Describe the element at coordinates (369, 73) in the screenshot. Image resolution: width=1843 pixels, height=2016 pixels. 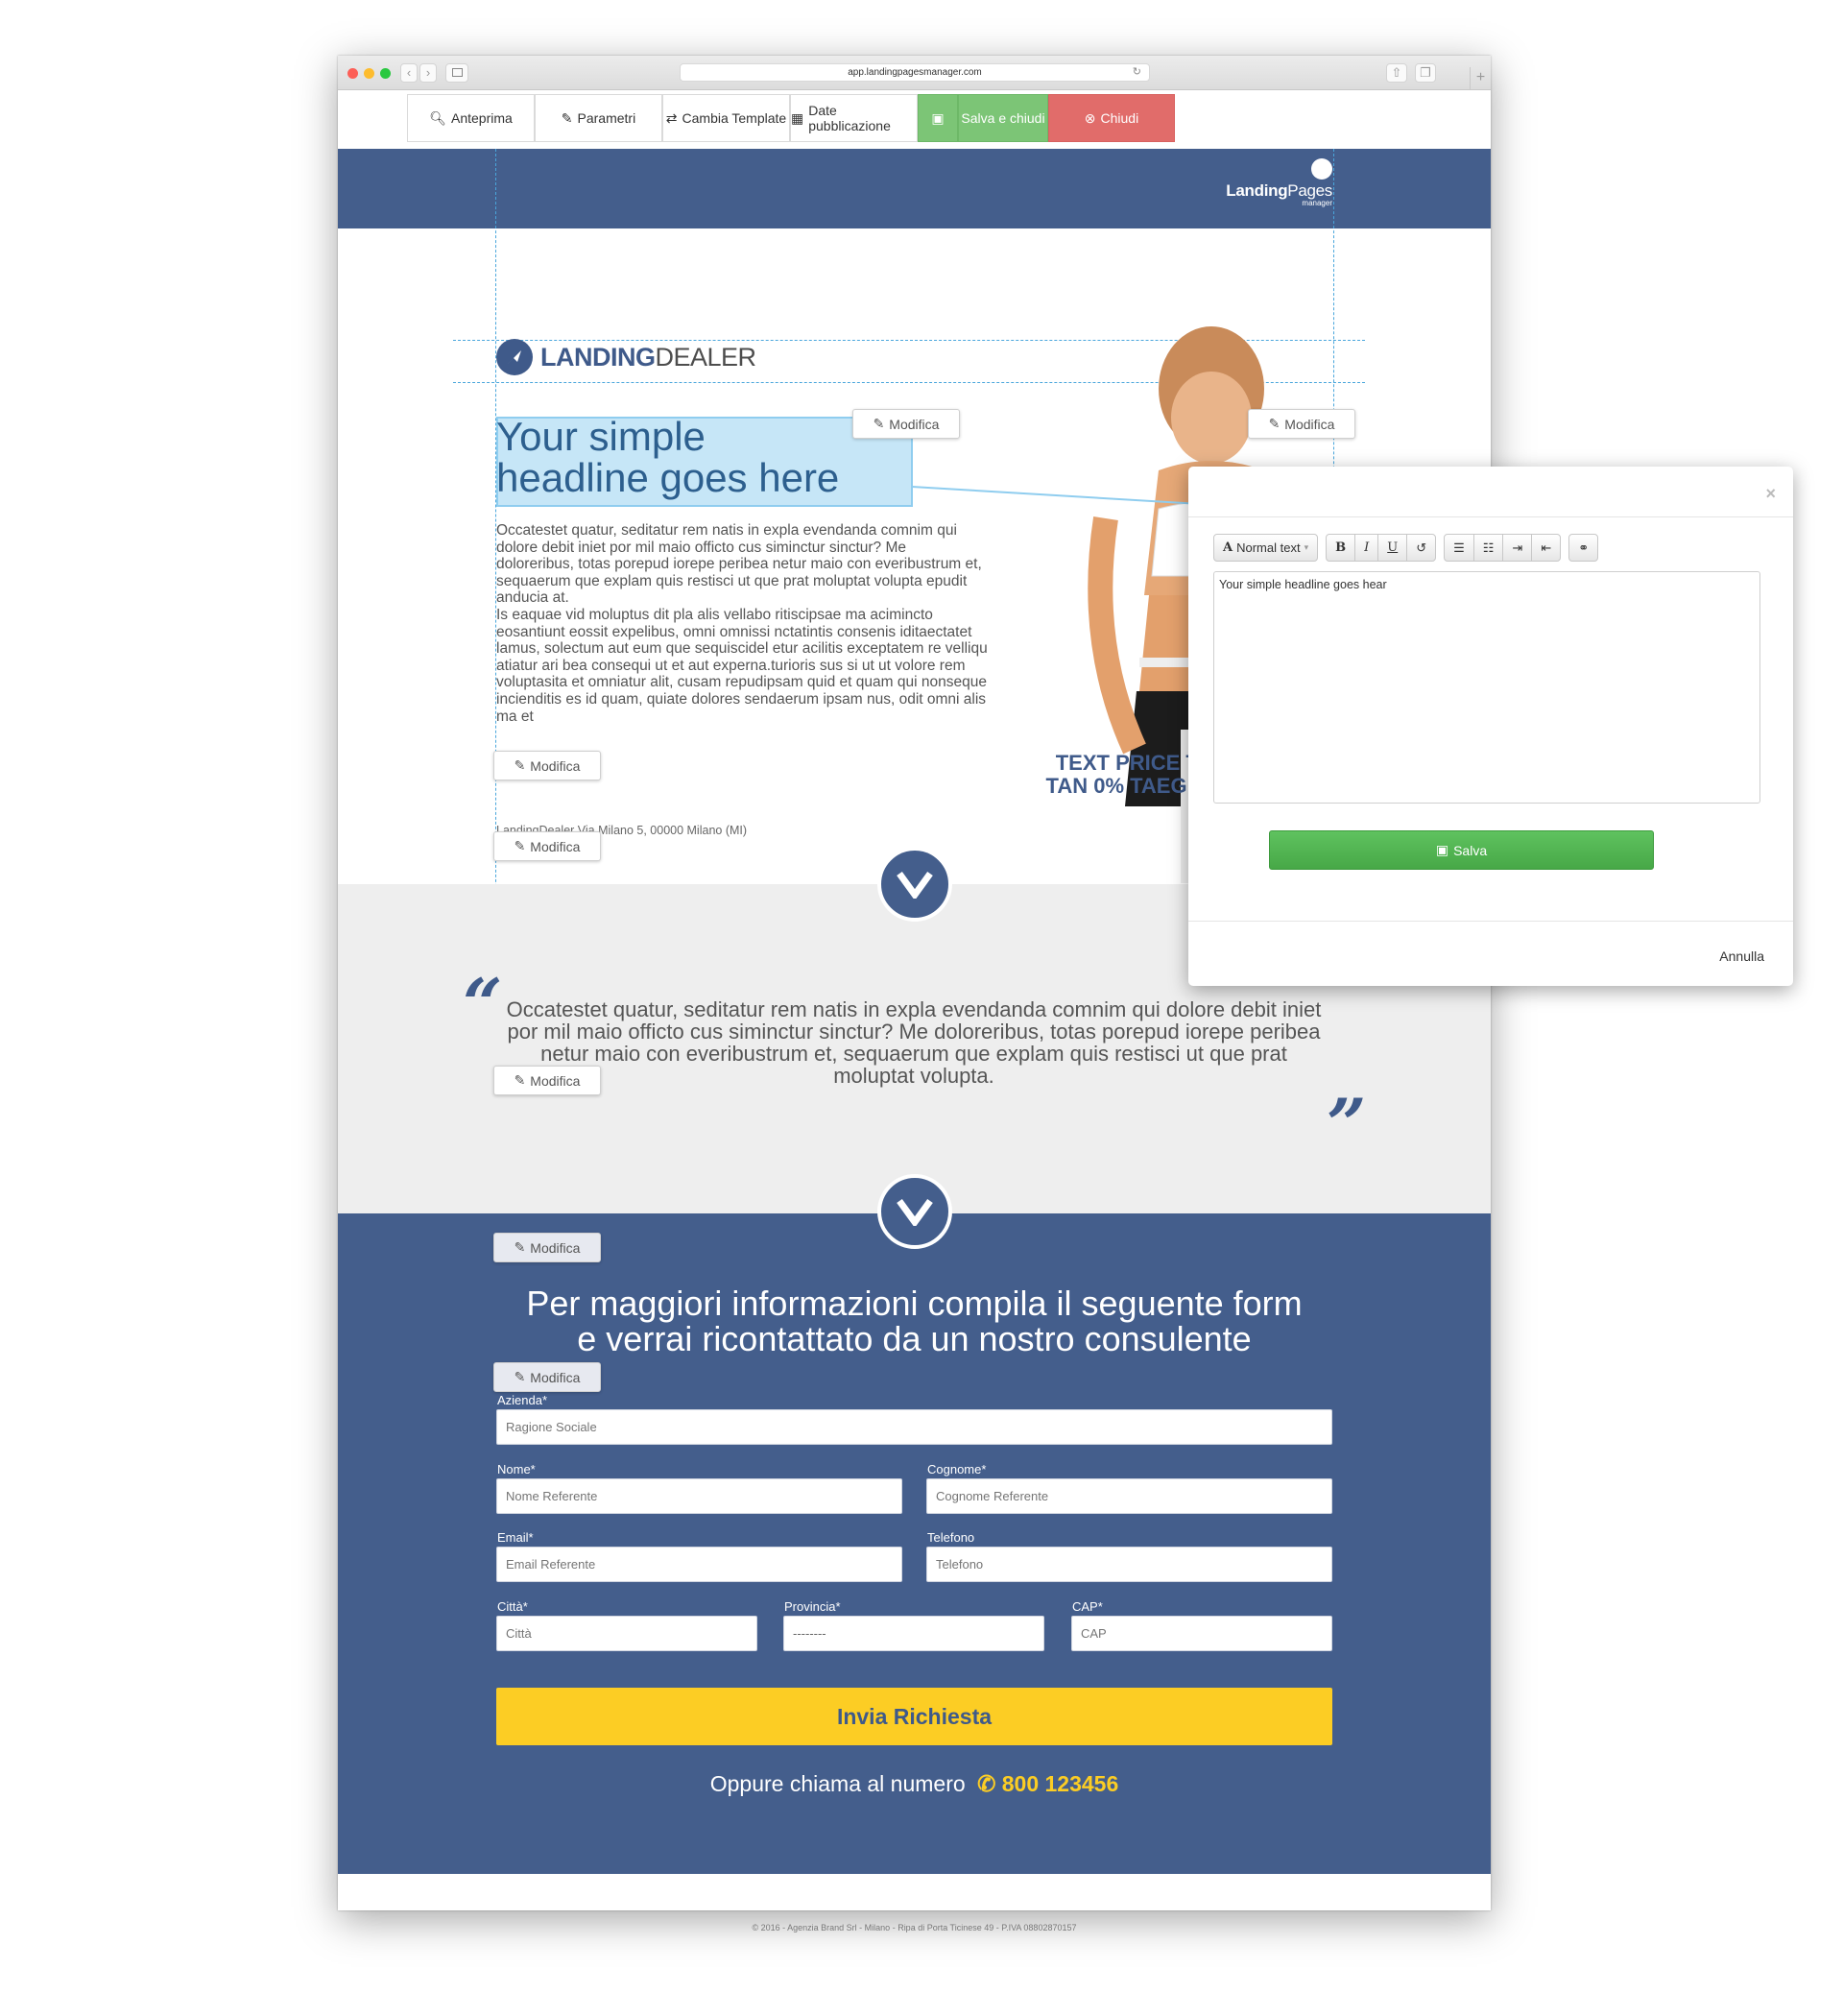
I see `minimize-window-button` at that location.